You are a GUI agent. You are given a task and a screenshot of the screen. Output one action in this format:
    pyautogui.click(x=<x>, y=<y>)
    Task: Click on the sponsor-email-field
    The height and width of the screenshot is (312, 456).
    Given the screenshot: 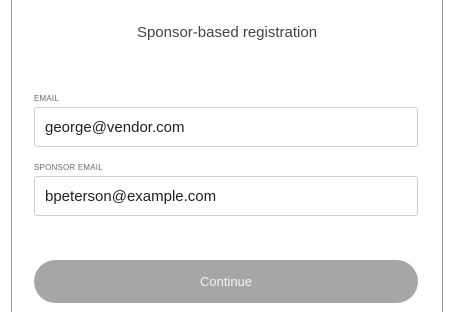 What is the action you would take?
    pyautogui.click(x=226, y=196)
    